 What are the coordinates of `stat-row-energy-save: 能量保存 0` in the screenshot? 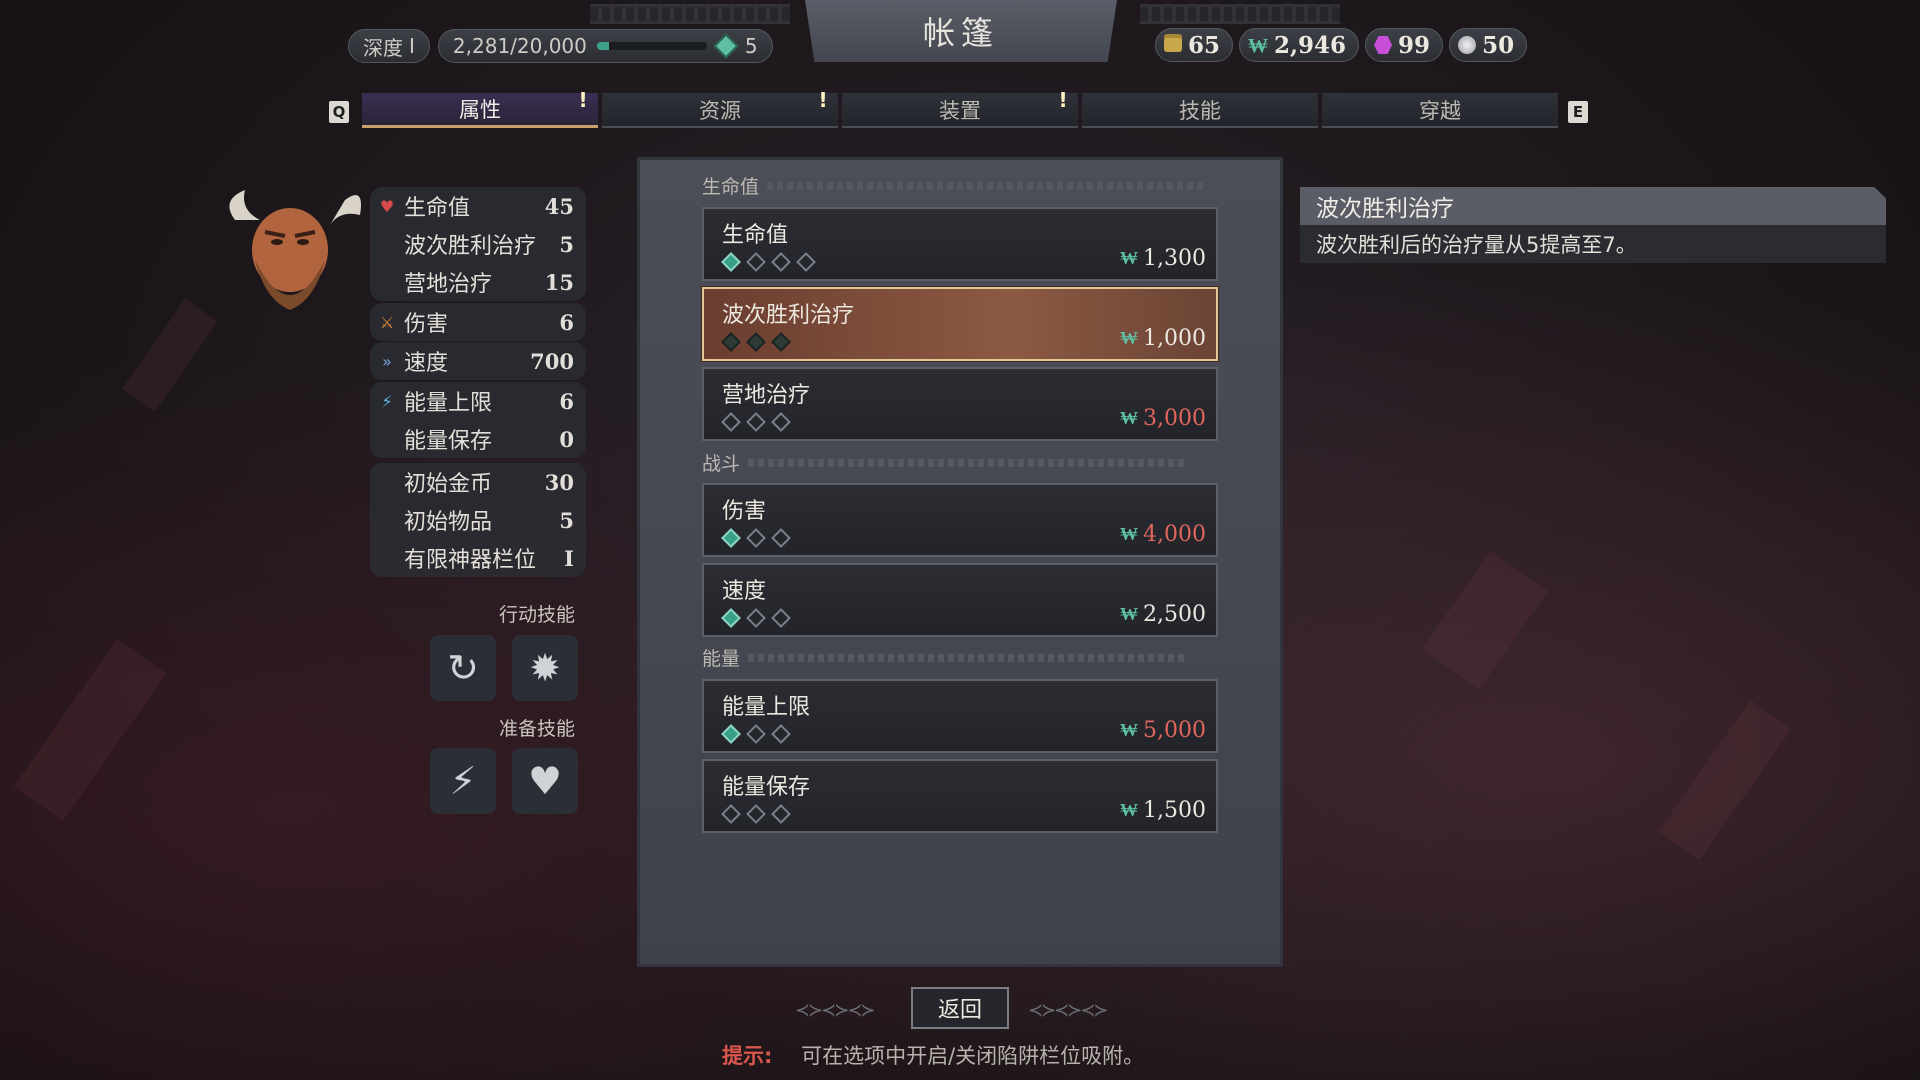 It's located at (478, 439).